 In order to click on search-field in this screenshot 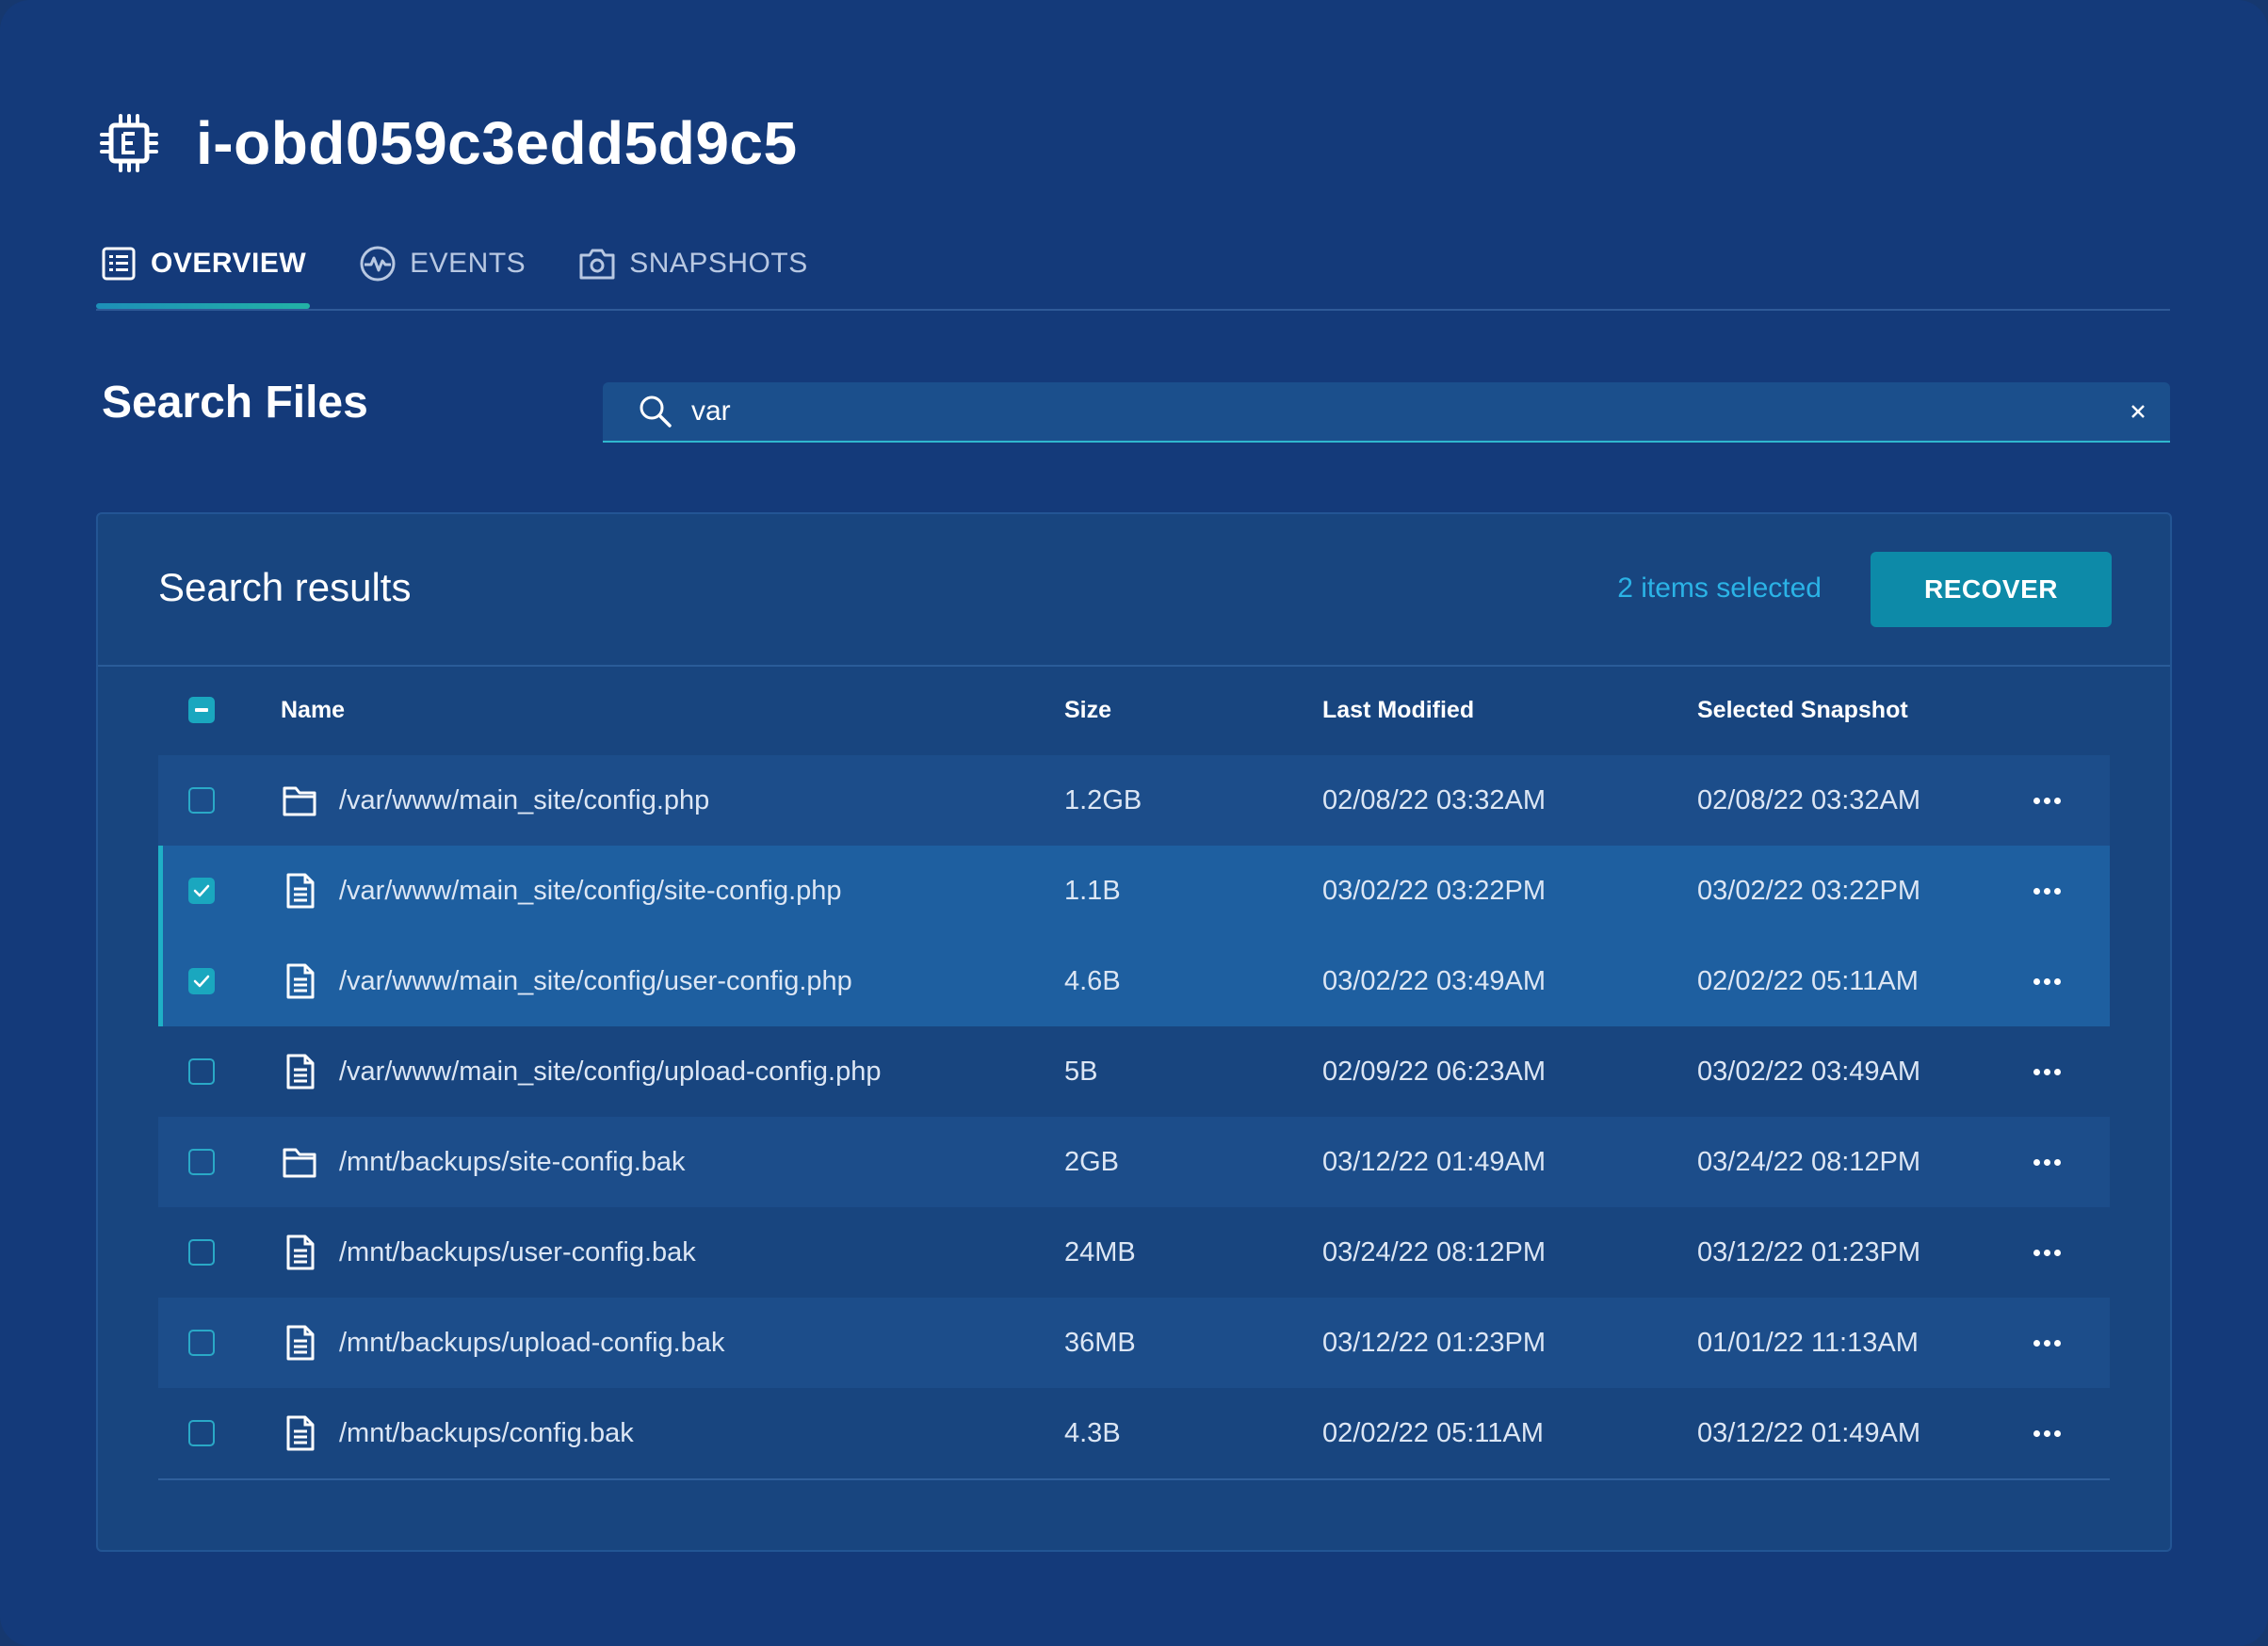, I will do `click(1387, 413)`.